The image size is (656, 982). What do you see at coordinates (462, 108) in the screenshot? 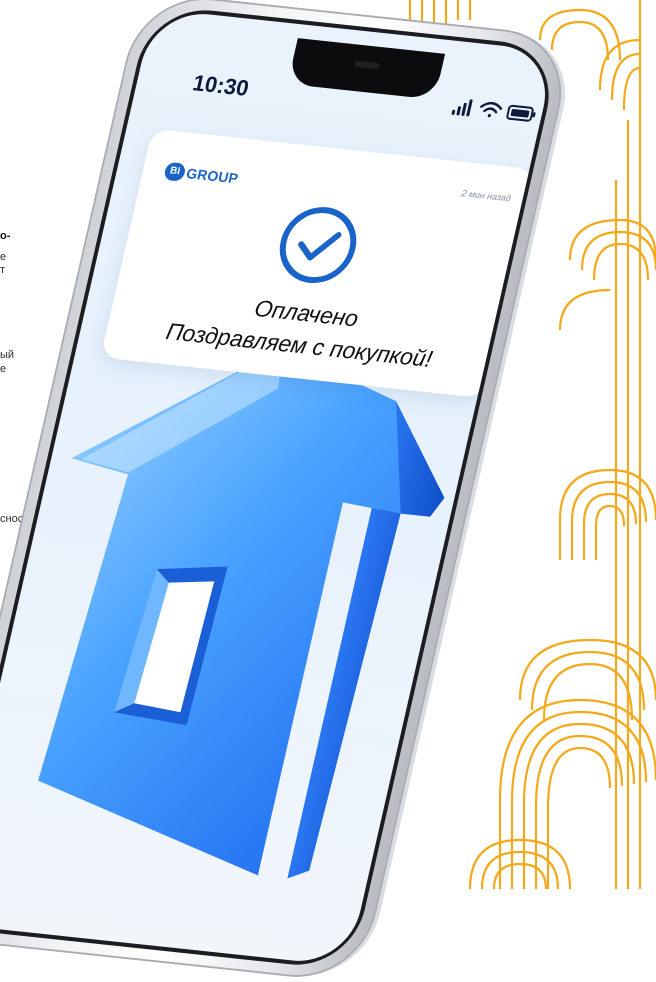
I see `cellular-signal-icon` at bounding box center [462, 108].